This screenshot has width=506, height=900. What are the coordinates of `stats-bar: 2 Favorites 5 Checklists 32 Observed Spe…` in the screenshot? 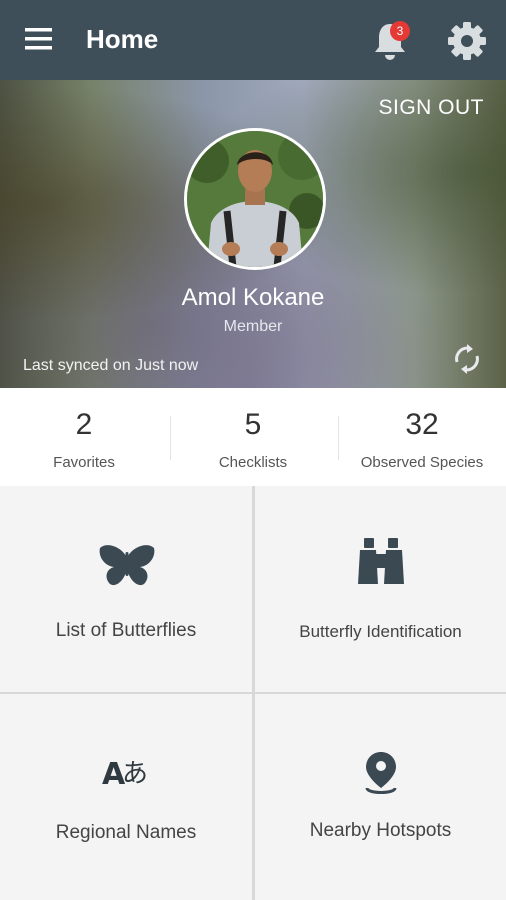 It's located at (253, 437).